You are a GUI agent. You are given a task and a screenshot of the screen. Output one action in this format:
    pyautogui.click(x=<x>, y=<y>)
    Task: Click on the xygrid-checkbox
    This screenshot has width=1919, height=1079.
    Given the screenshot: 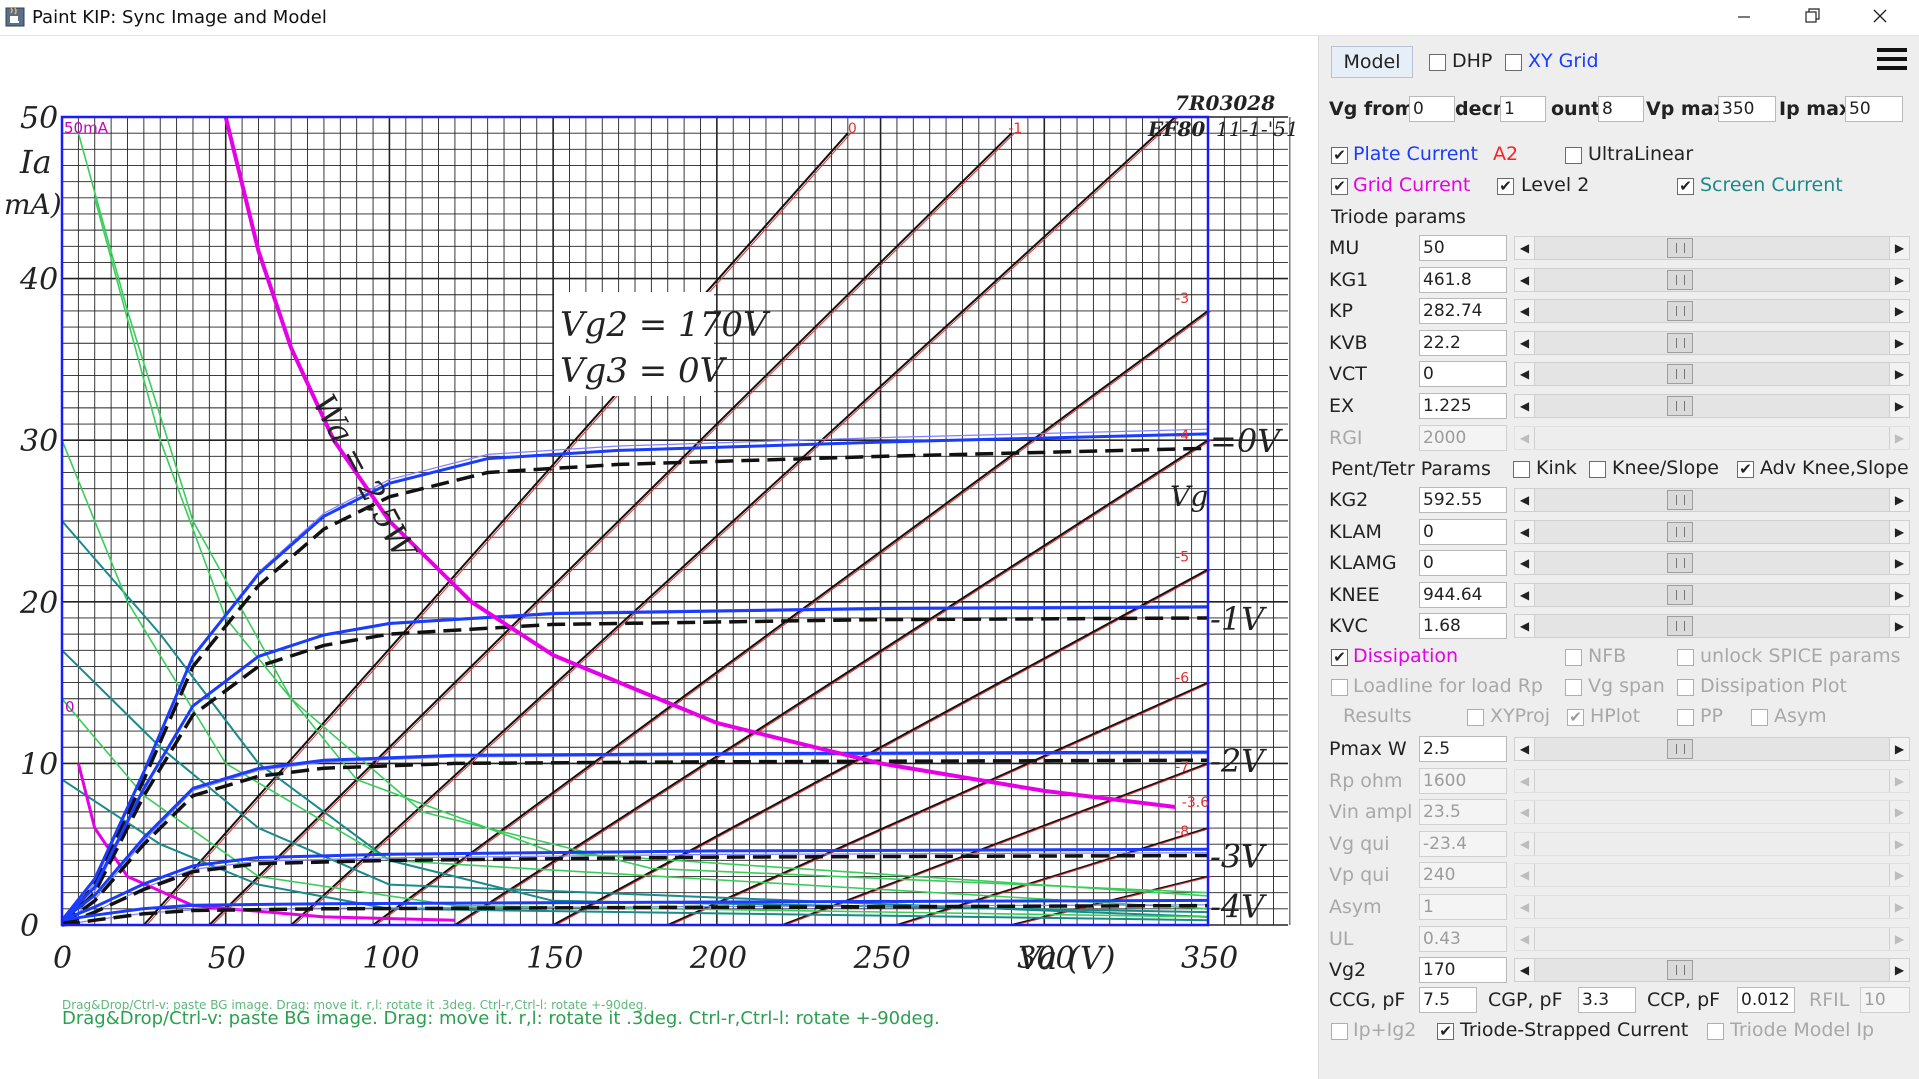 What is the action you would take?
    pyautogui.click(x=1513, y=62)
    